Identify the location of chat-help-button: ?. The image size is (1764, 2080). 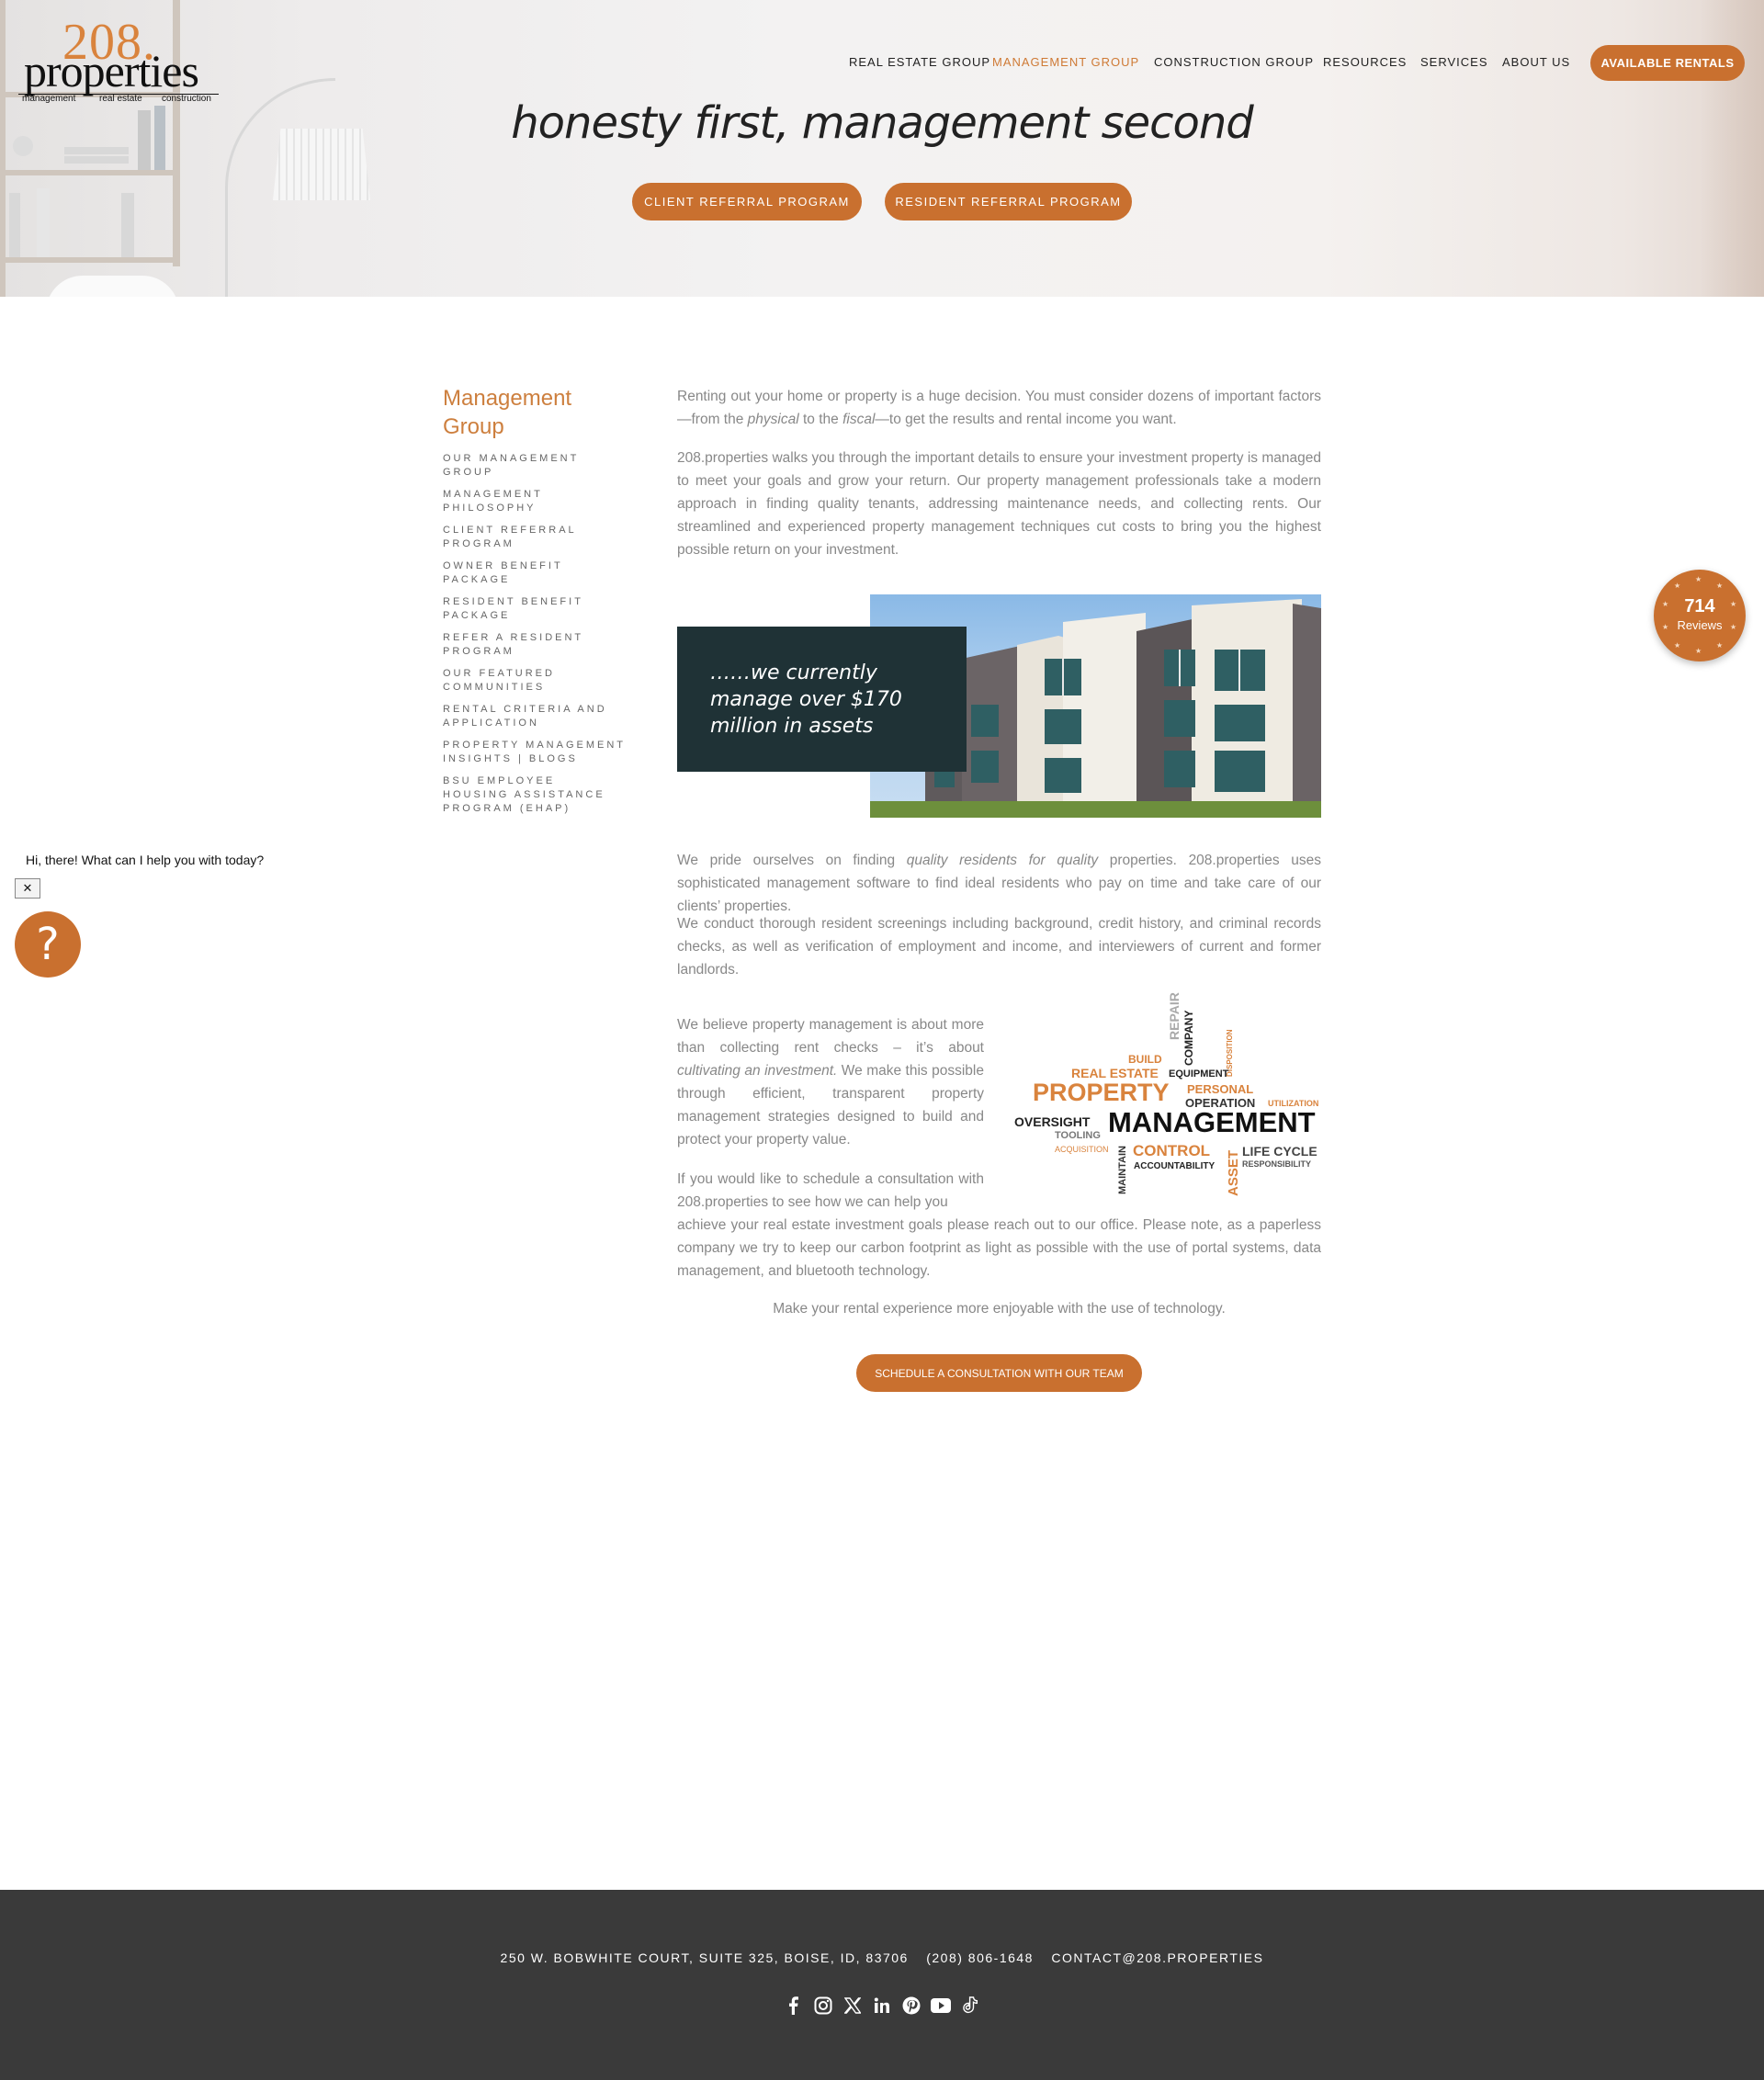
(48, 944).